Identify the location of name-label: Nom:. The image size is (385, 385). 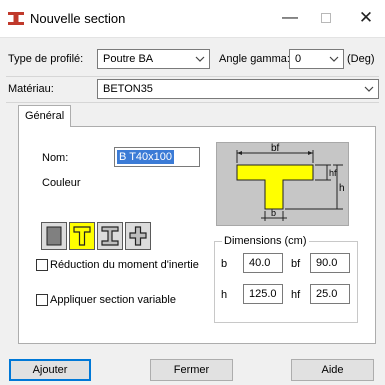
(55, 158).